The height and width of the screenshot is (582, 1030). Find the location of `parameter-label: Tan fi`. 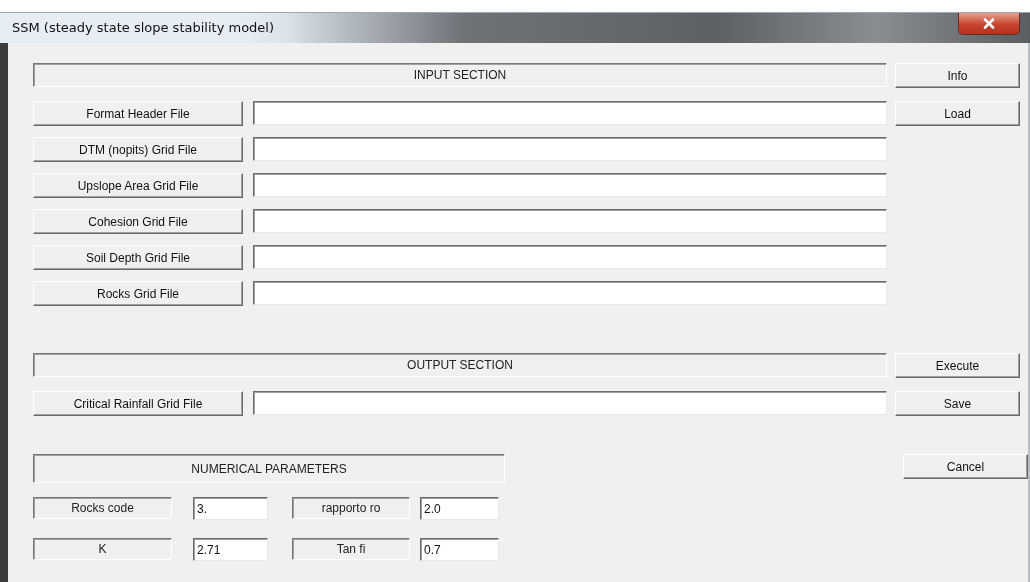

parameter-label: Tan fi is located at coordinates (351, 549).